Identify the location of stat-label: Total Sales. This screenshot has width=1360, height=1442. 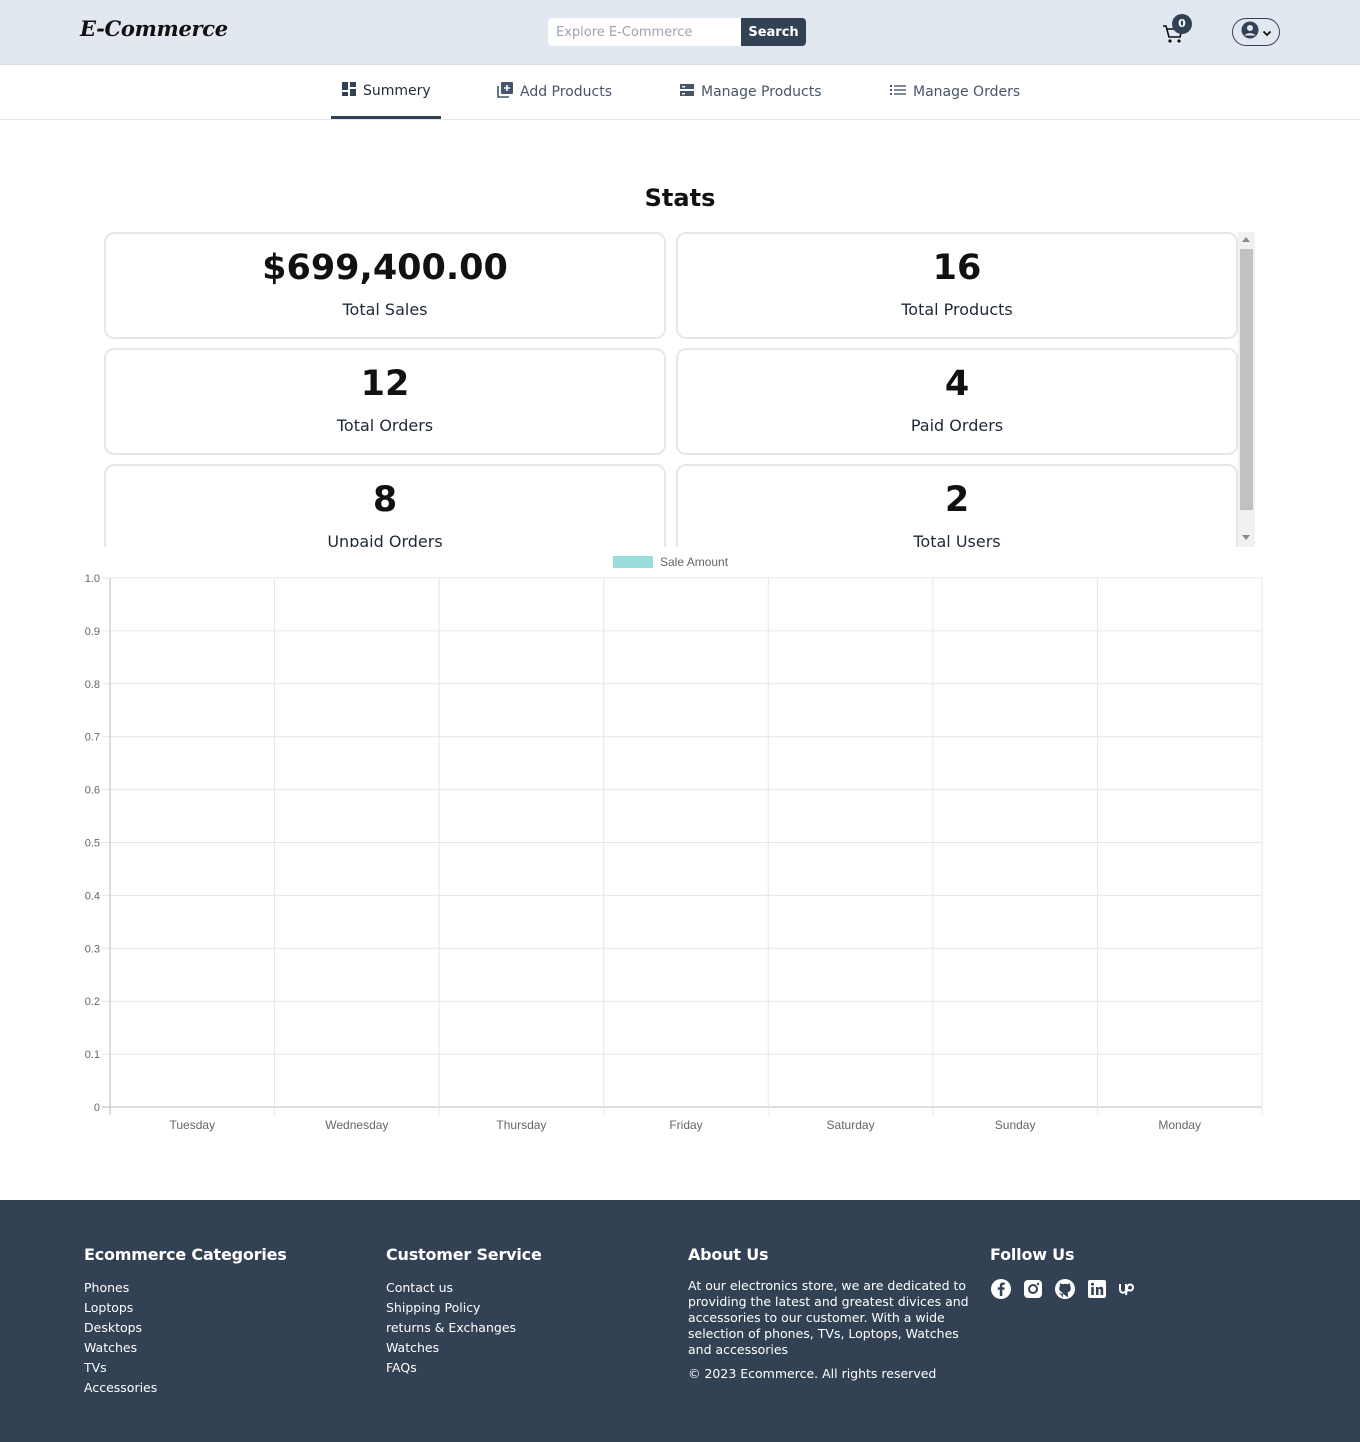
(385, 309).